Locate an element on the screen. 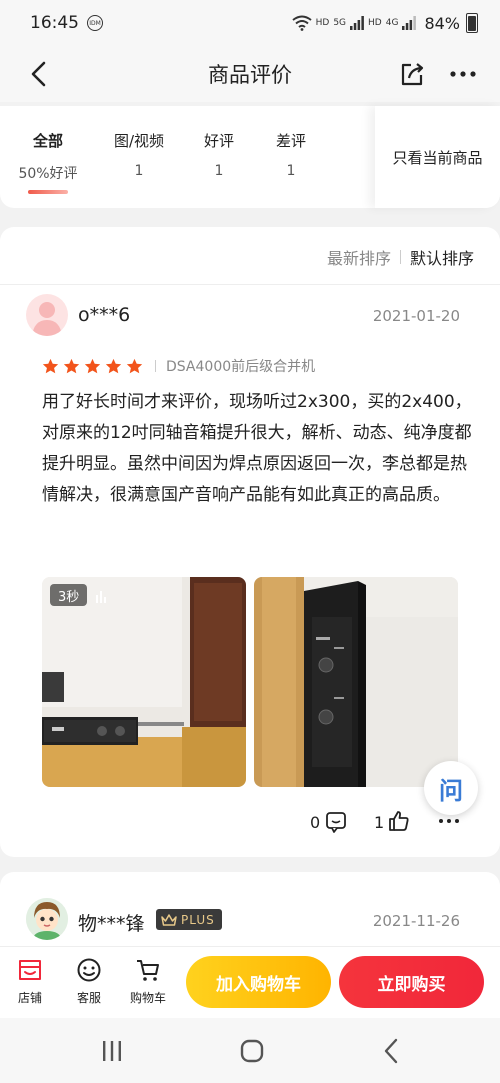  thumbs-up-icon is located at coordinates (399, 821).